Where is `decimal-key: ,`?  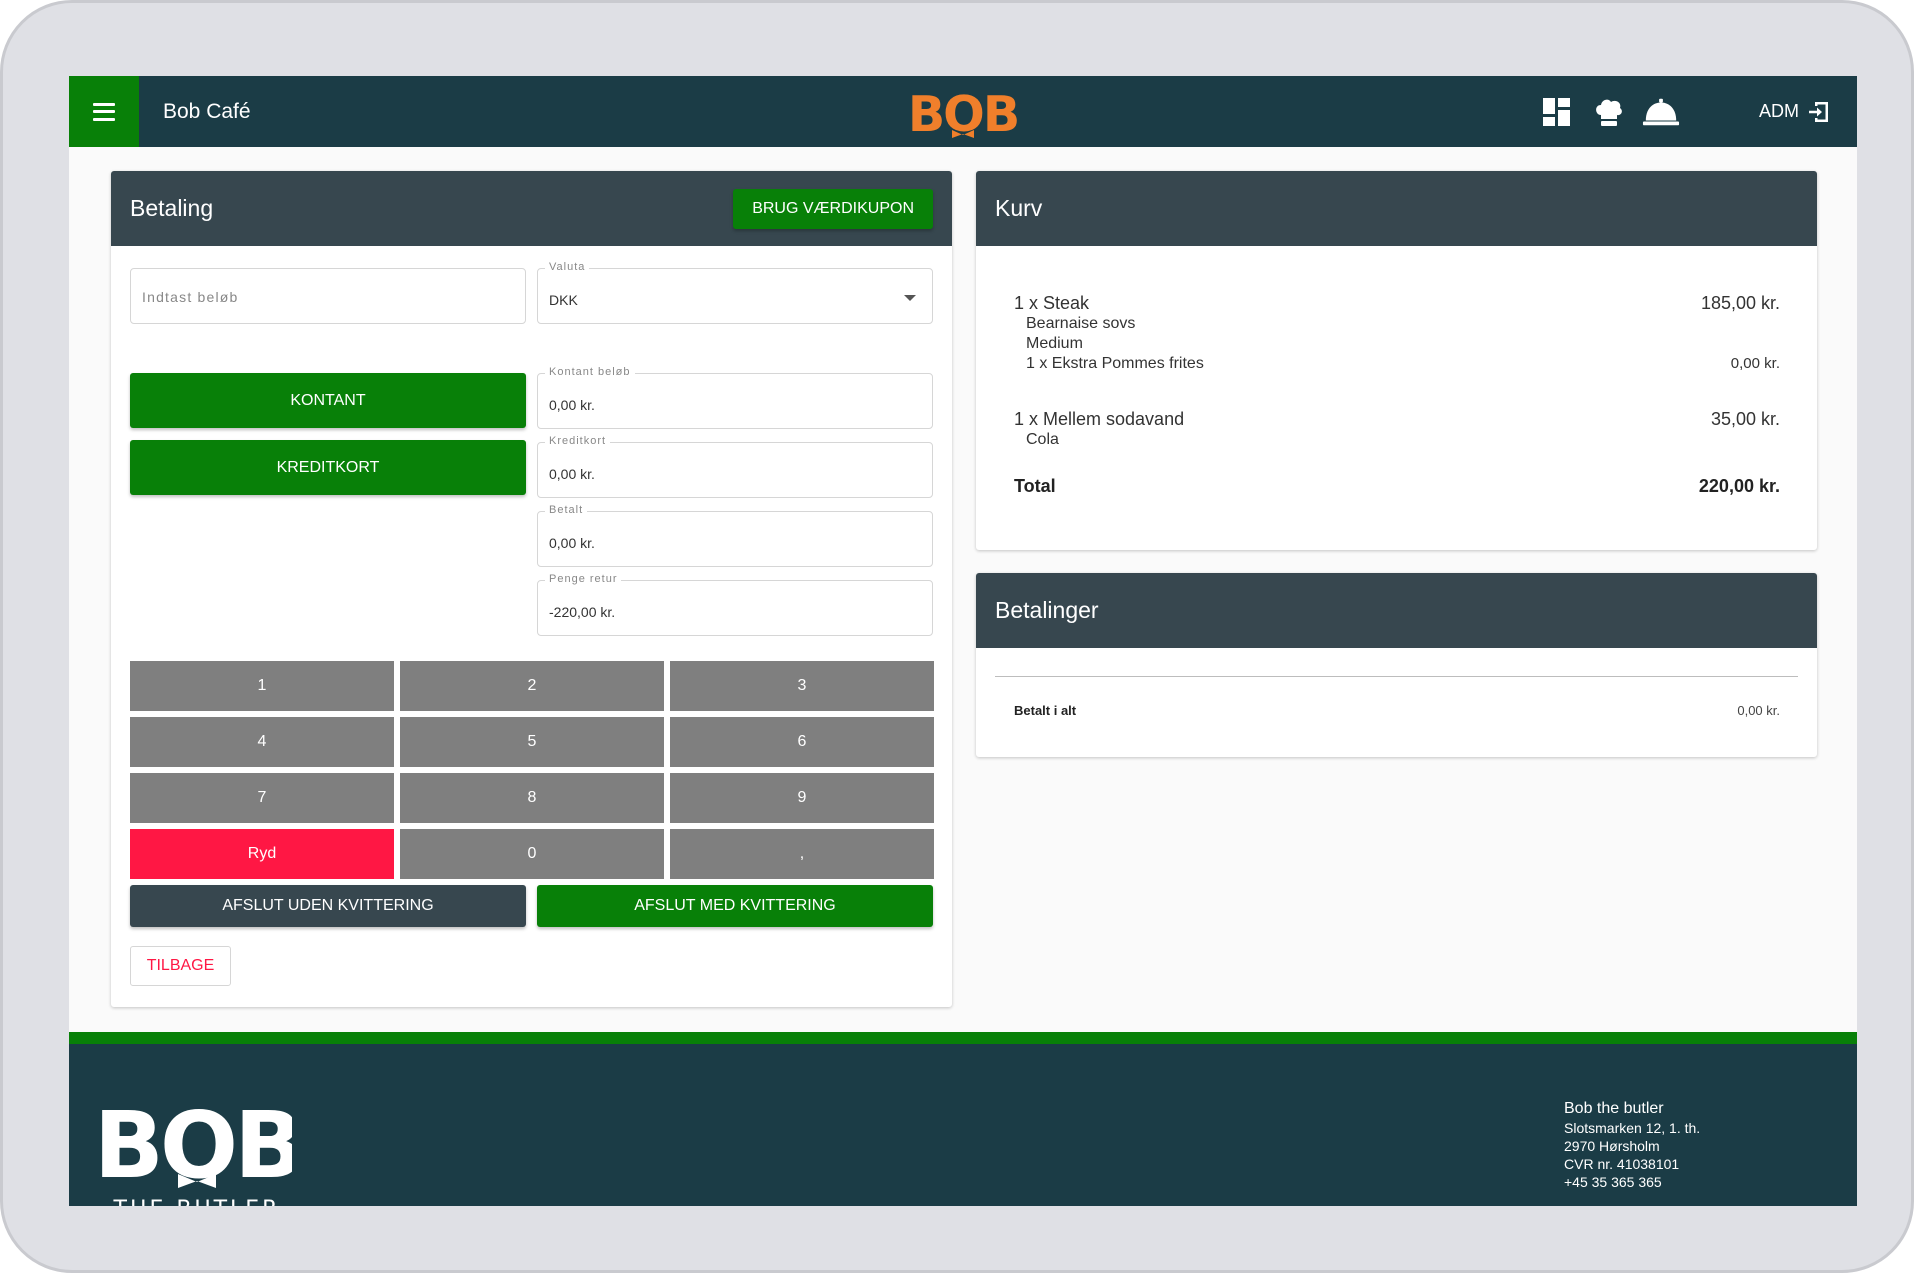
decimal-key: , is located at coordinates (802, 854).